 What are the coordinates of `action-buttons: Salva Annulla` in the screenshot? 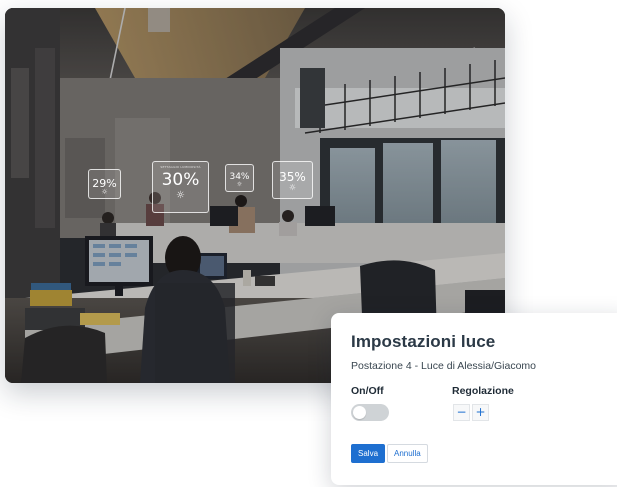 It's located at (389, 453).